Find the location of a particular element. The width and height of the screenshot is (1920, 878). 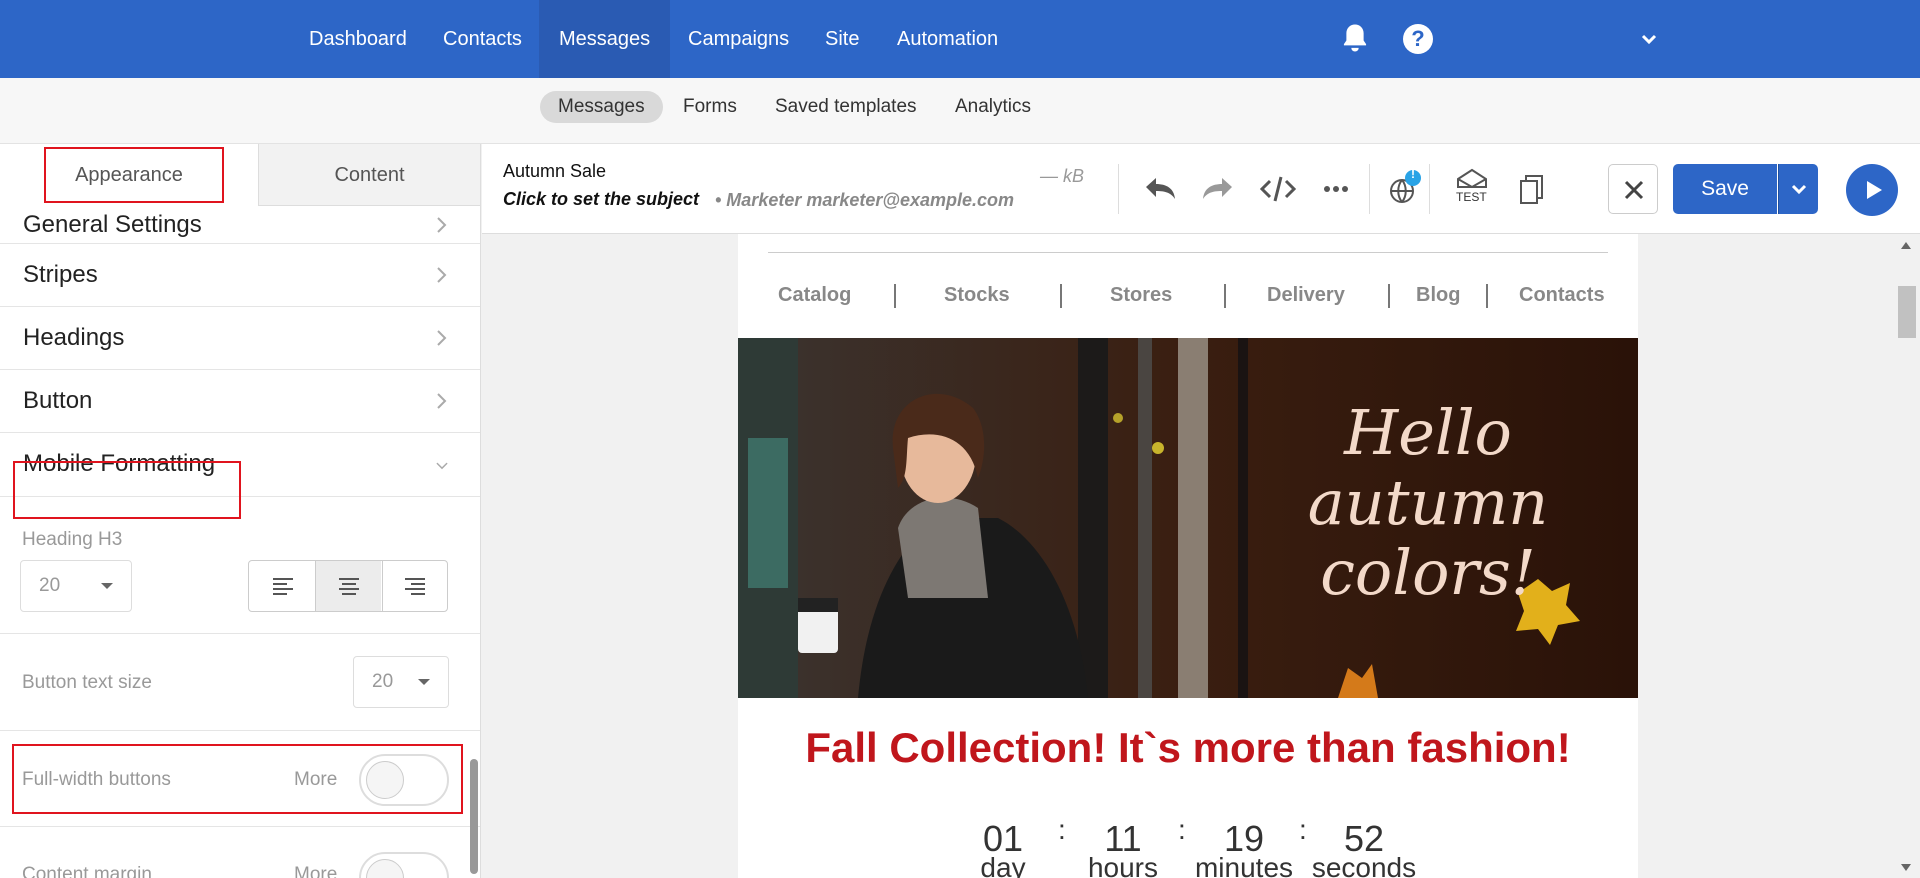

button-text-size-select: 20 is located at coordinates (401, 682).